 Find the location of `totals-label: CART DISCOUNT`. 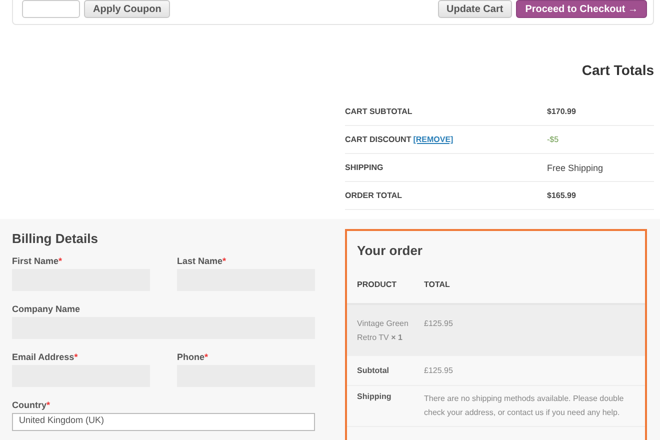

totals-label: CART DISCOUNT is located at coordinates (378, 139).